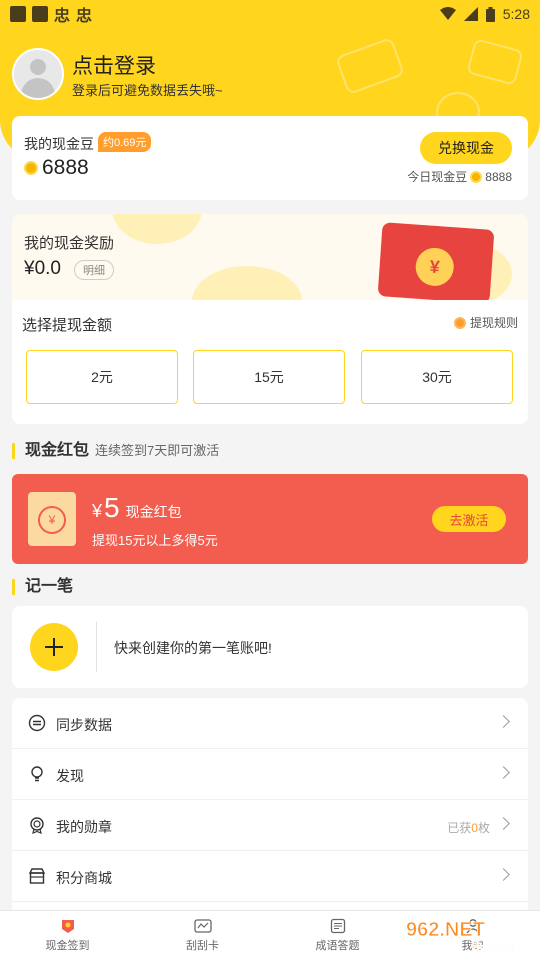 The image size is (540, 960). I want to click on today-coins: 今日现金豆 8888, so click(459, 176).